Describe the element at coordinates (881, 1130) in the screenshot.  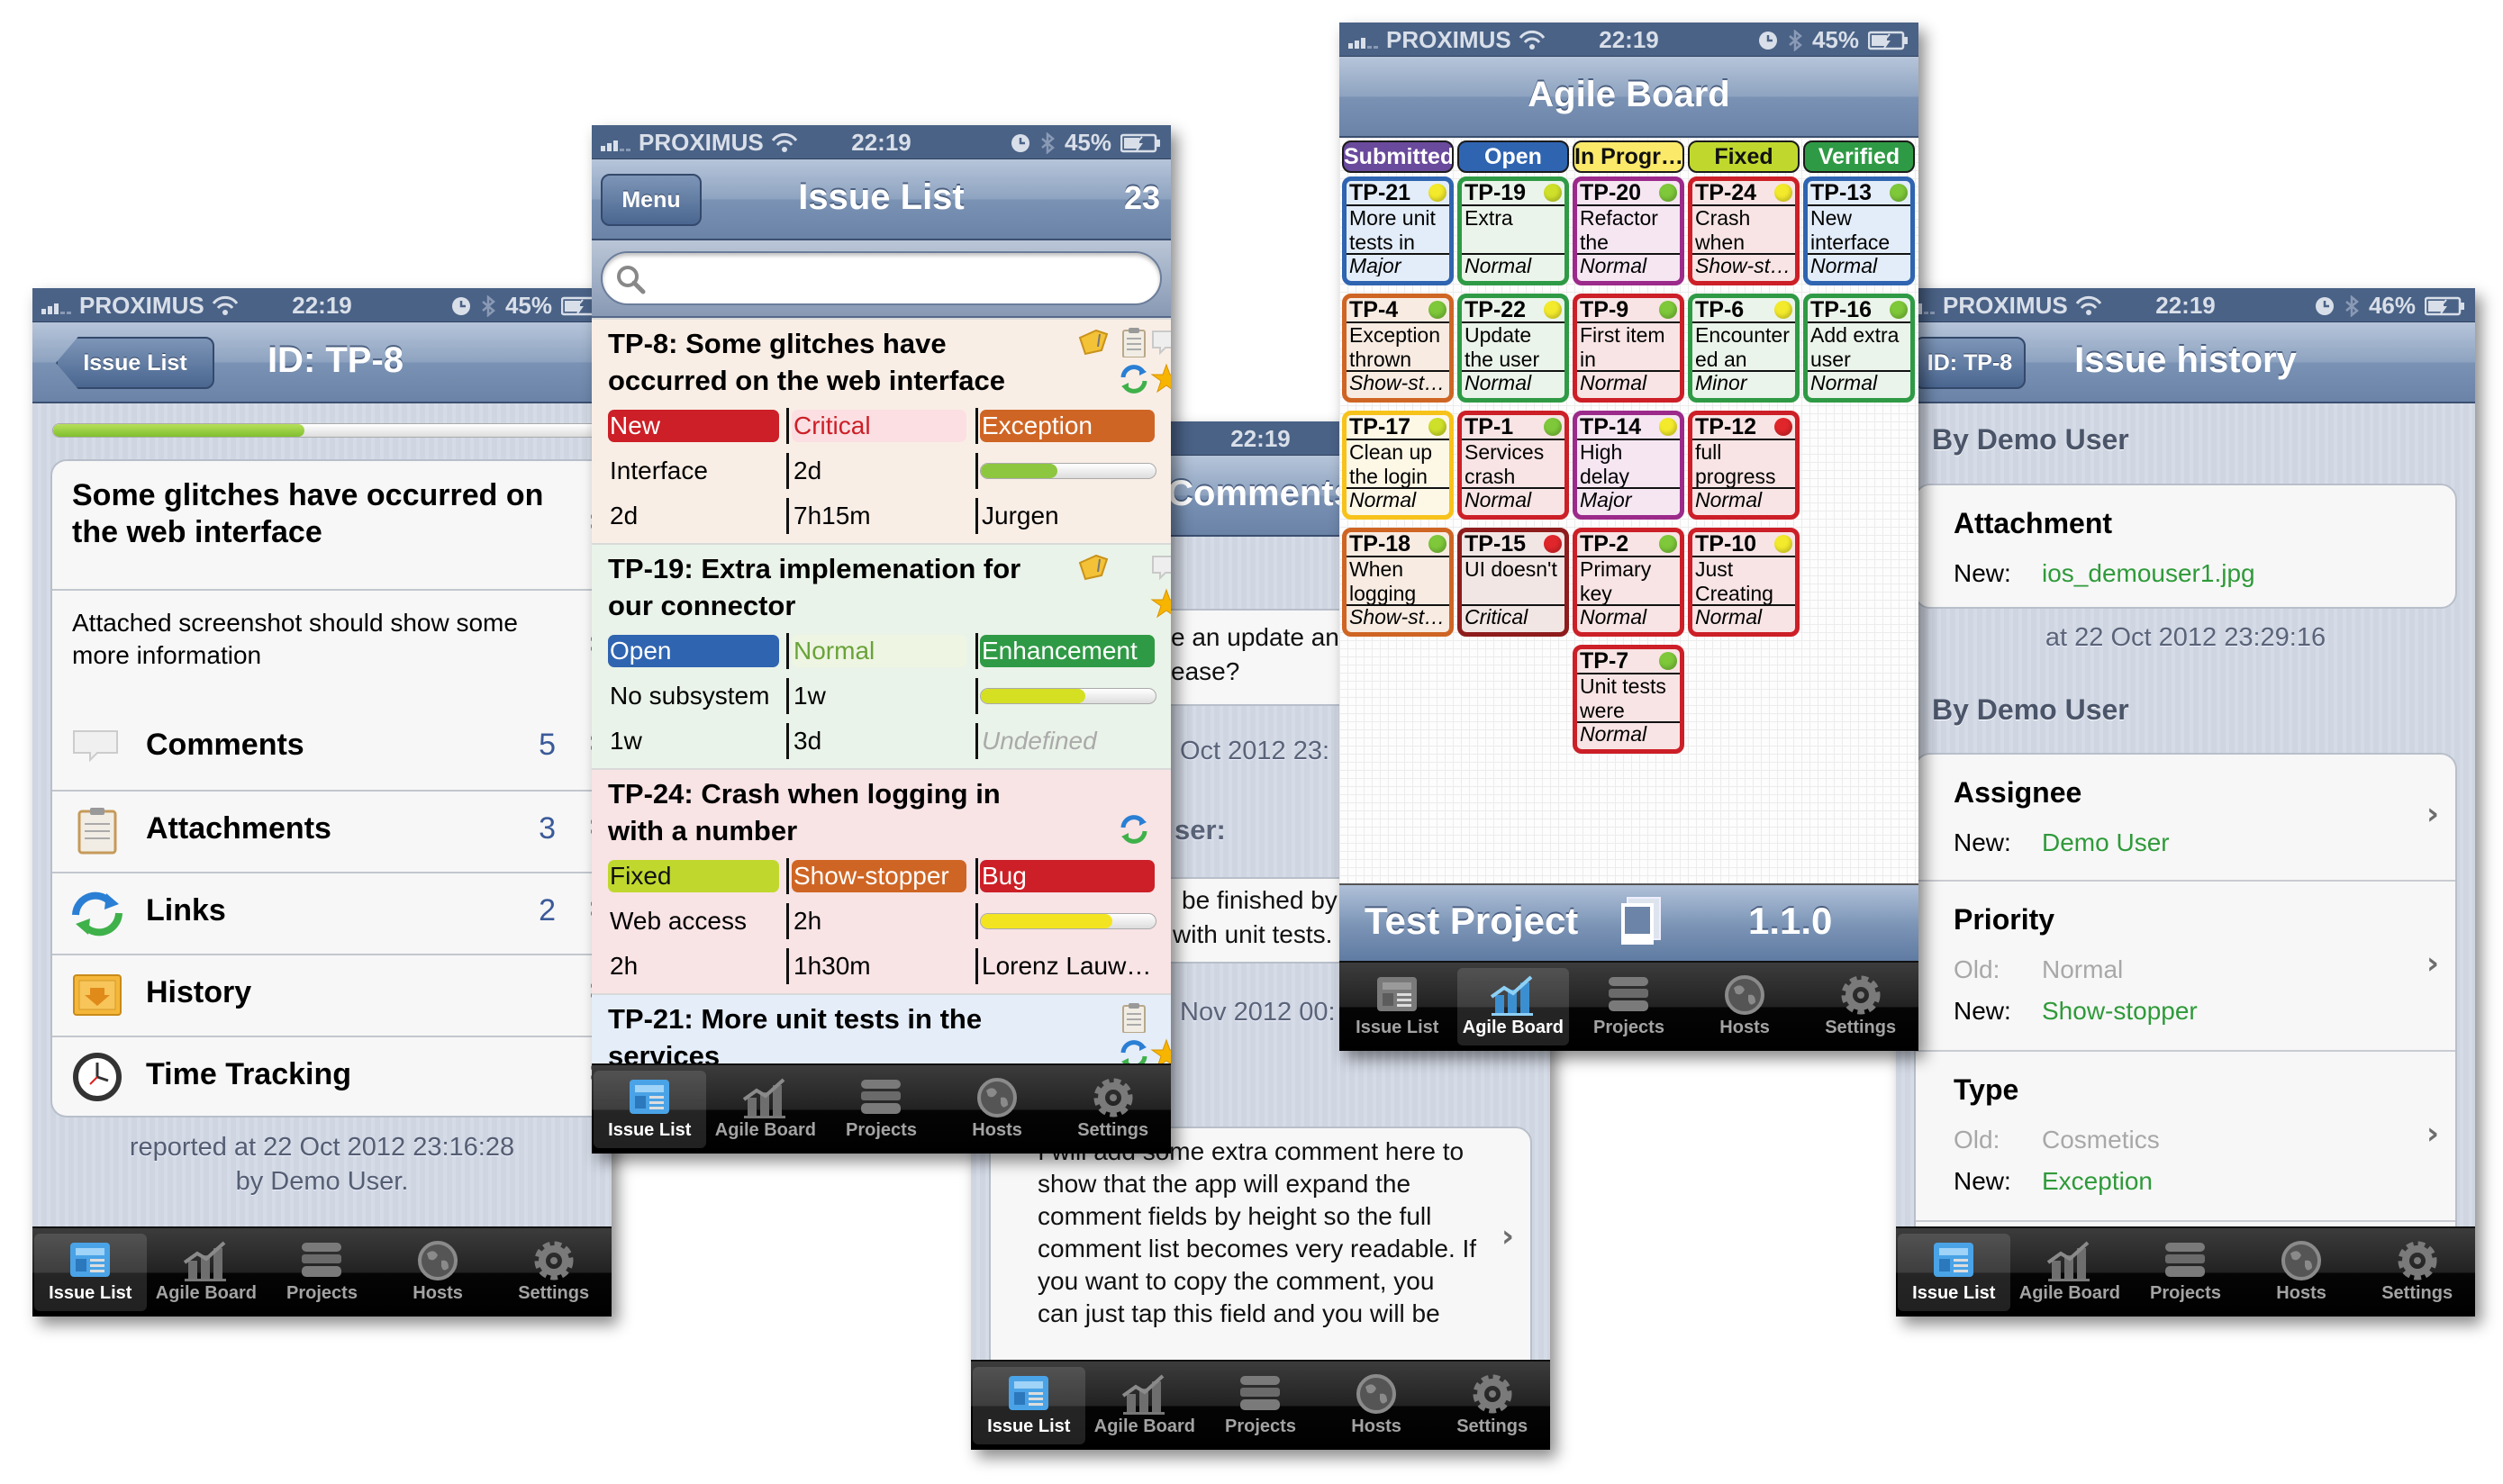
I see `tab-label: Projects` at that location.